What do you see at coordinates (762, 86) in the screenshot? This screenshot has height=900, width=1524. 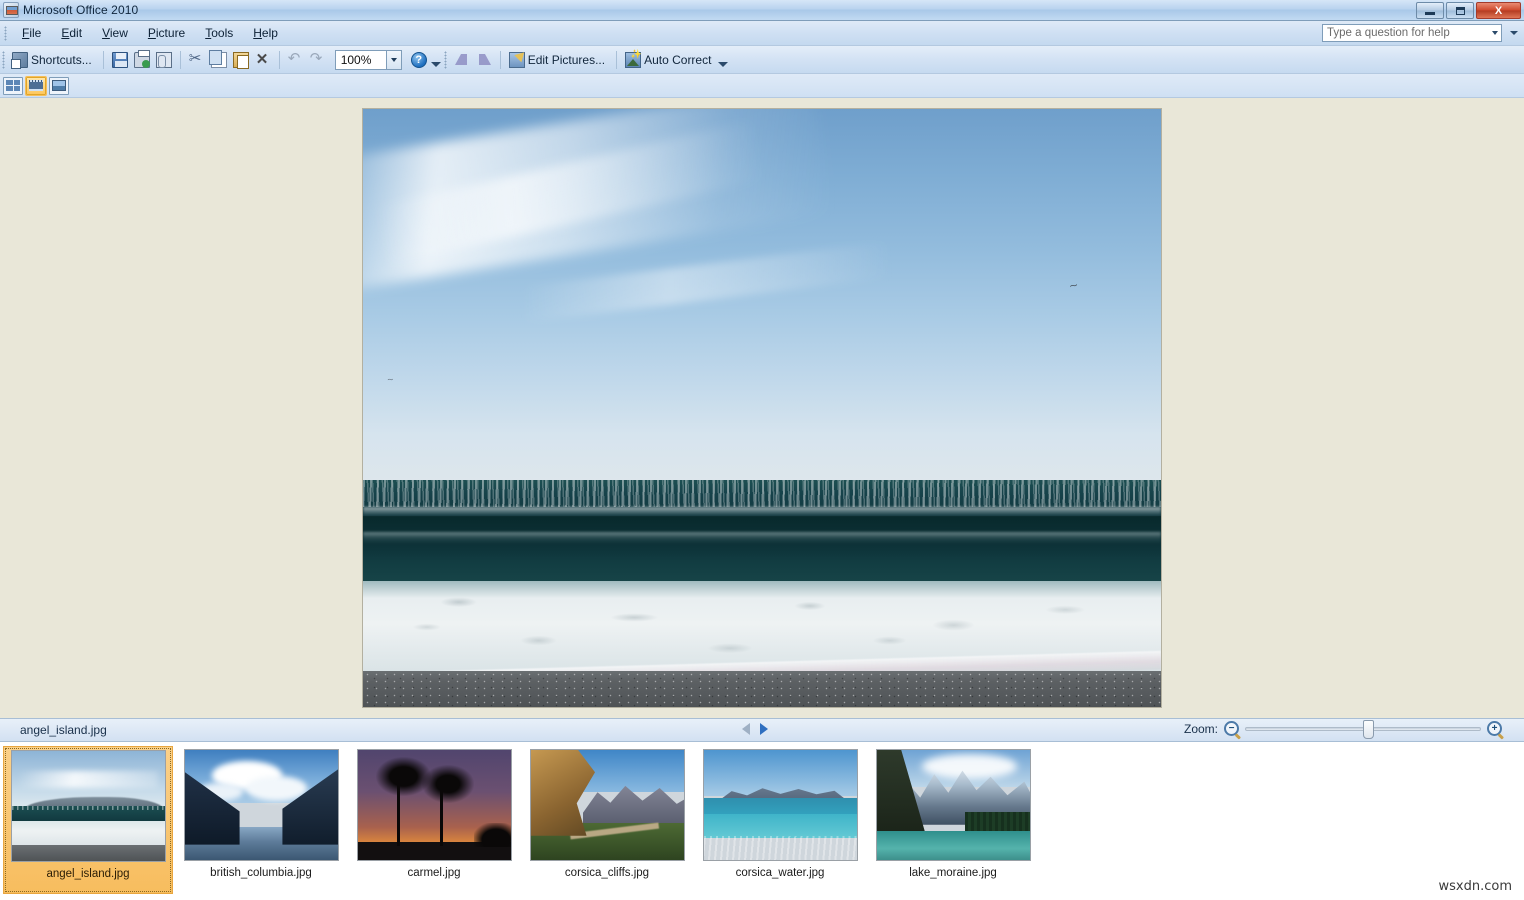 I see `view-mode-bar` at bounding box center [762, 86].